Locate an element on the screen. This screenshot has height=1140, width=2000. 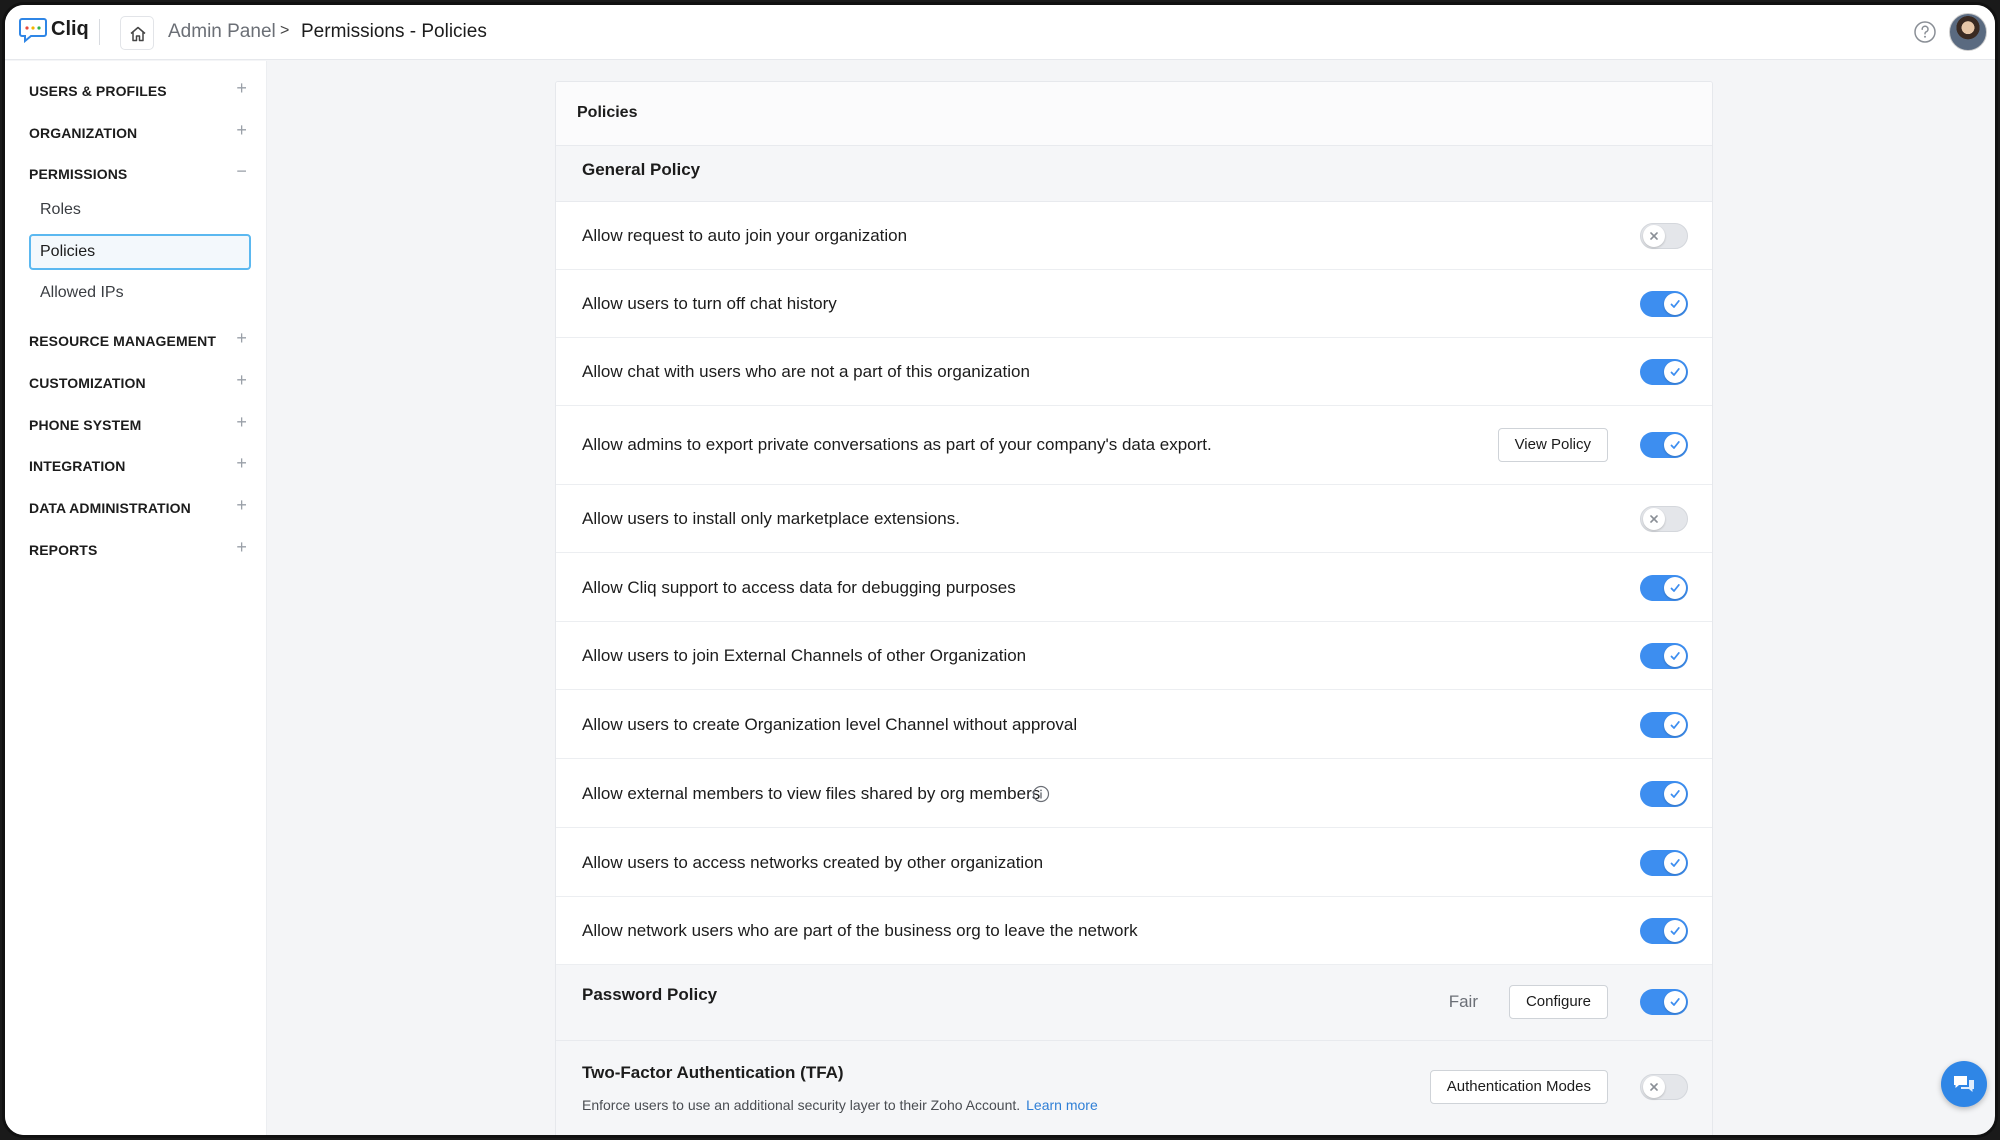
password-policy-title: Password Policy is located at coordinates (650, 994).